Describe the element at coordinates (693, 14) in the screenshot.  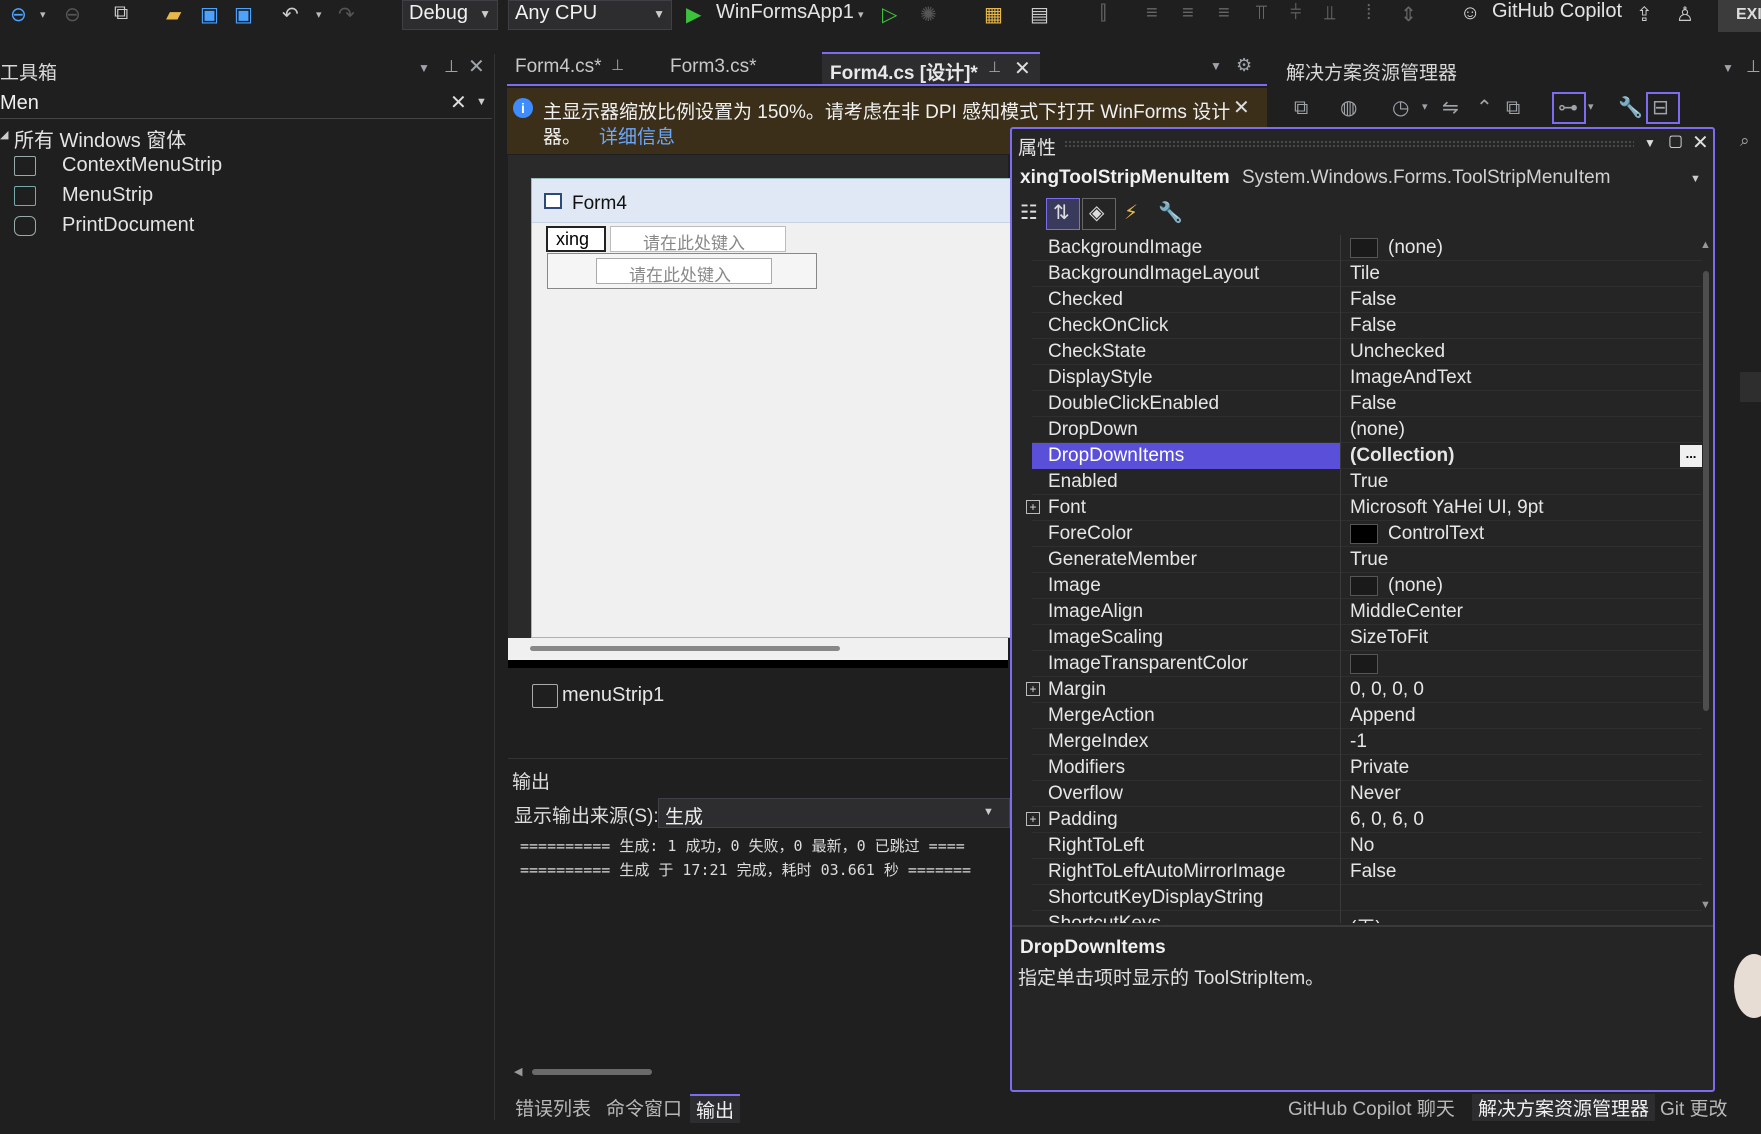
I see `start-debug-icon: ▶` at that location.